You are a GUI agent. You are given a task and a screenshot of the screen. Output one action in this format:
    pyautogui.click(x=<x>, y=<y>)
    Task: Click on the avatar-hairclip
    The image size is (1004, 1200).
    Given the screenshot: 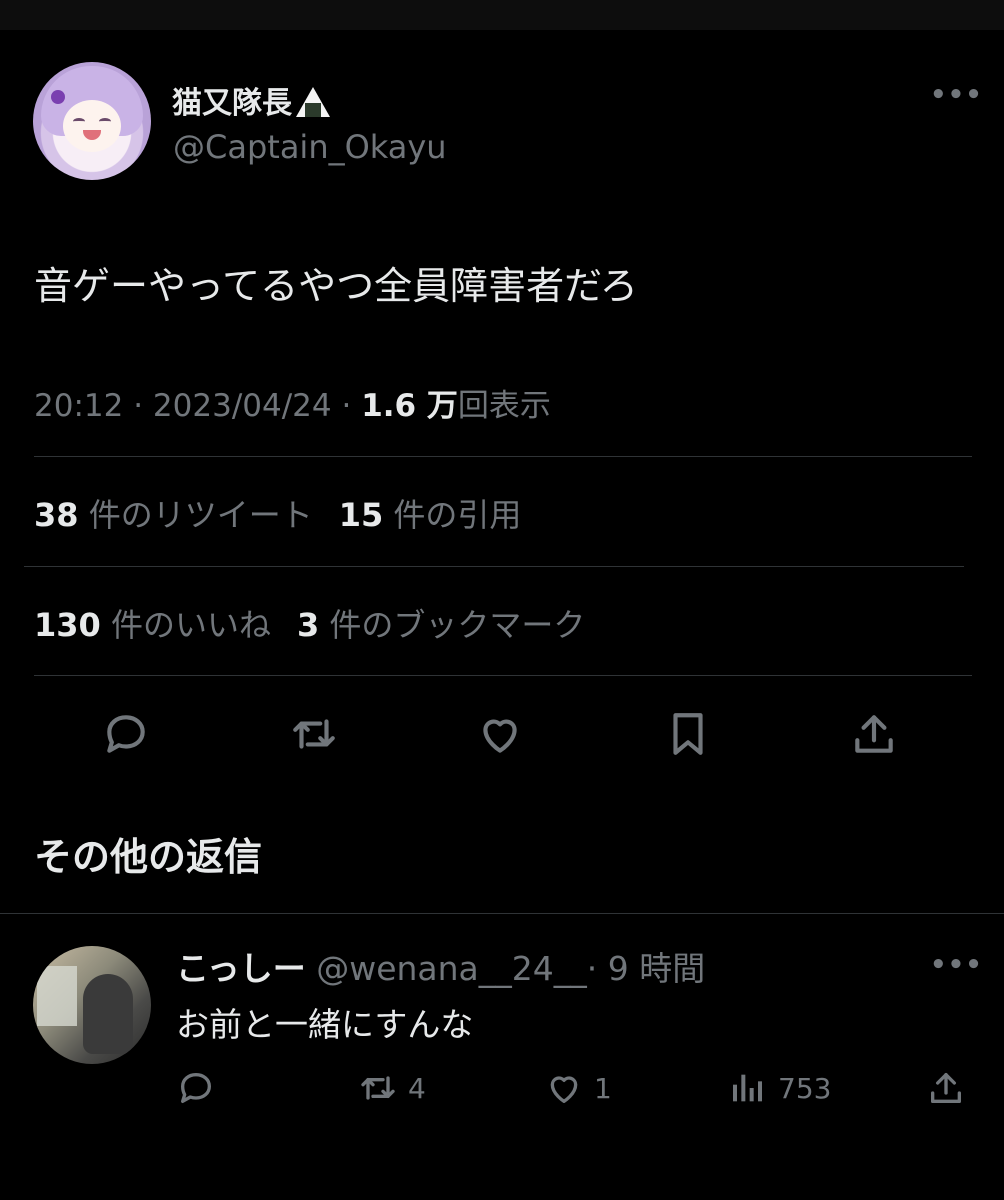 What is the action you would take?
    pyautogui.click(x=58, y=97)
    